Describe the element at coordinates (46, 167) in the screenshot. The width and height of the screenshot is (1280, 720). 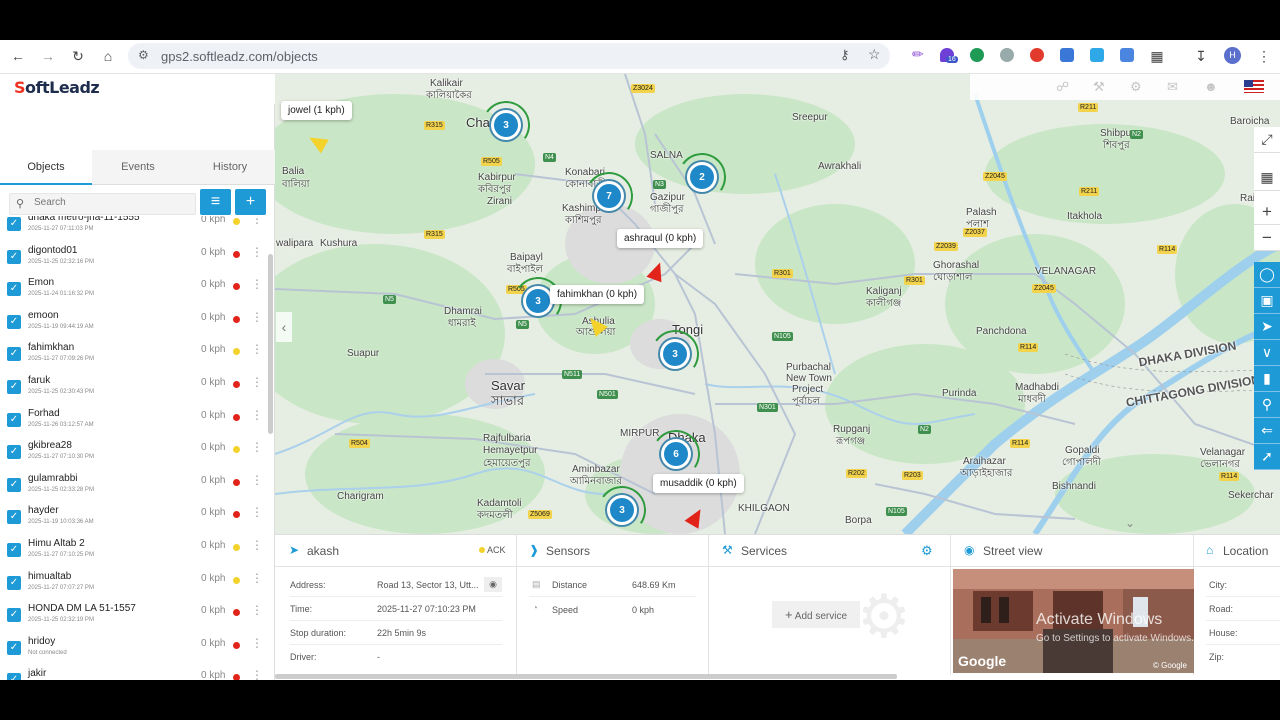
I see `tab-objects: Objects` at that location.